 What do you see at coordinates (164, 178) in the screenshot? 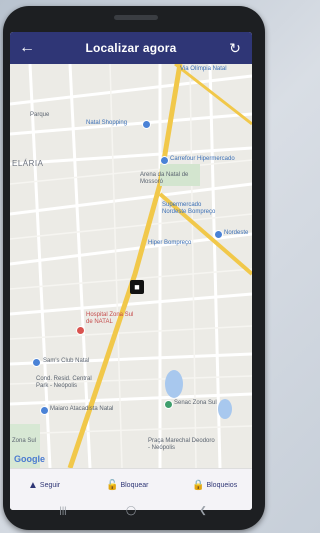
I see `map-label-arena: Arena da Natal de Mossoró` at bounding box center [164, 178].